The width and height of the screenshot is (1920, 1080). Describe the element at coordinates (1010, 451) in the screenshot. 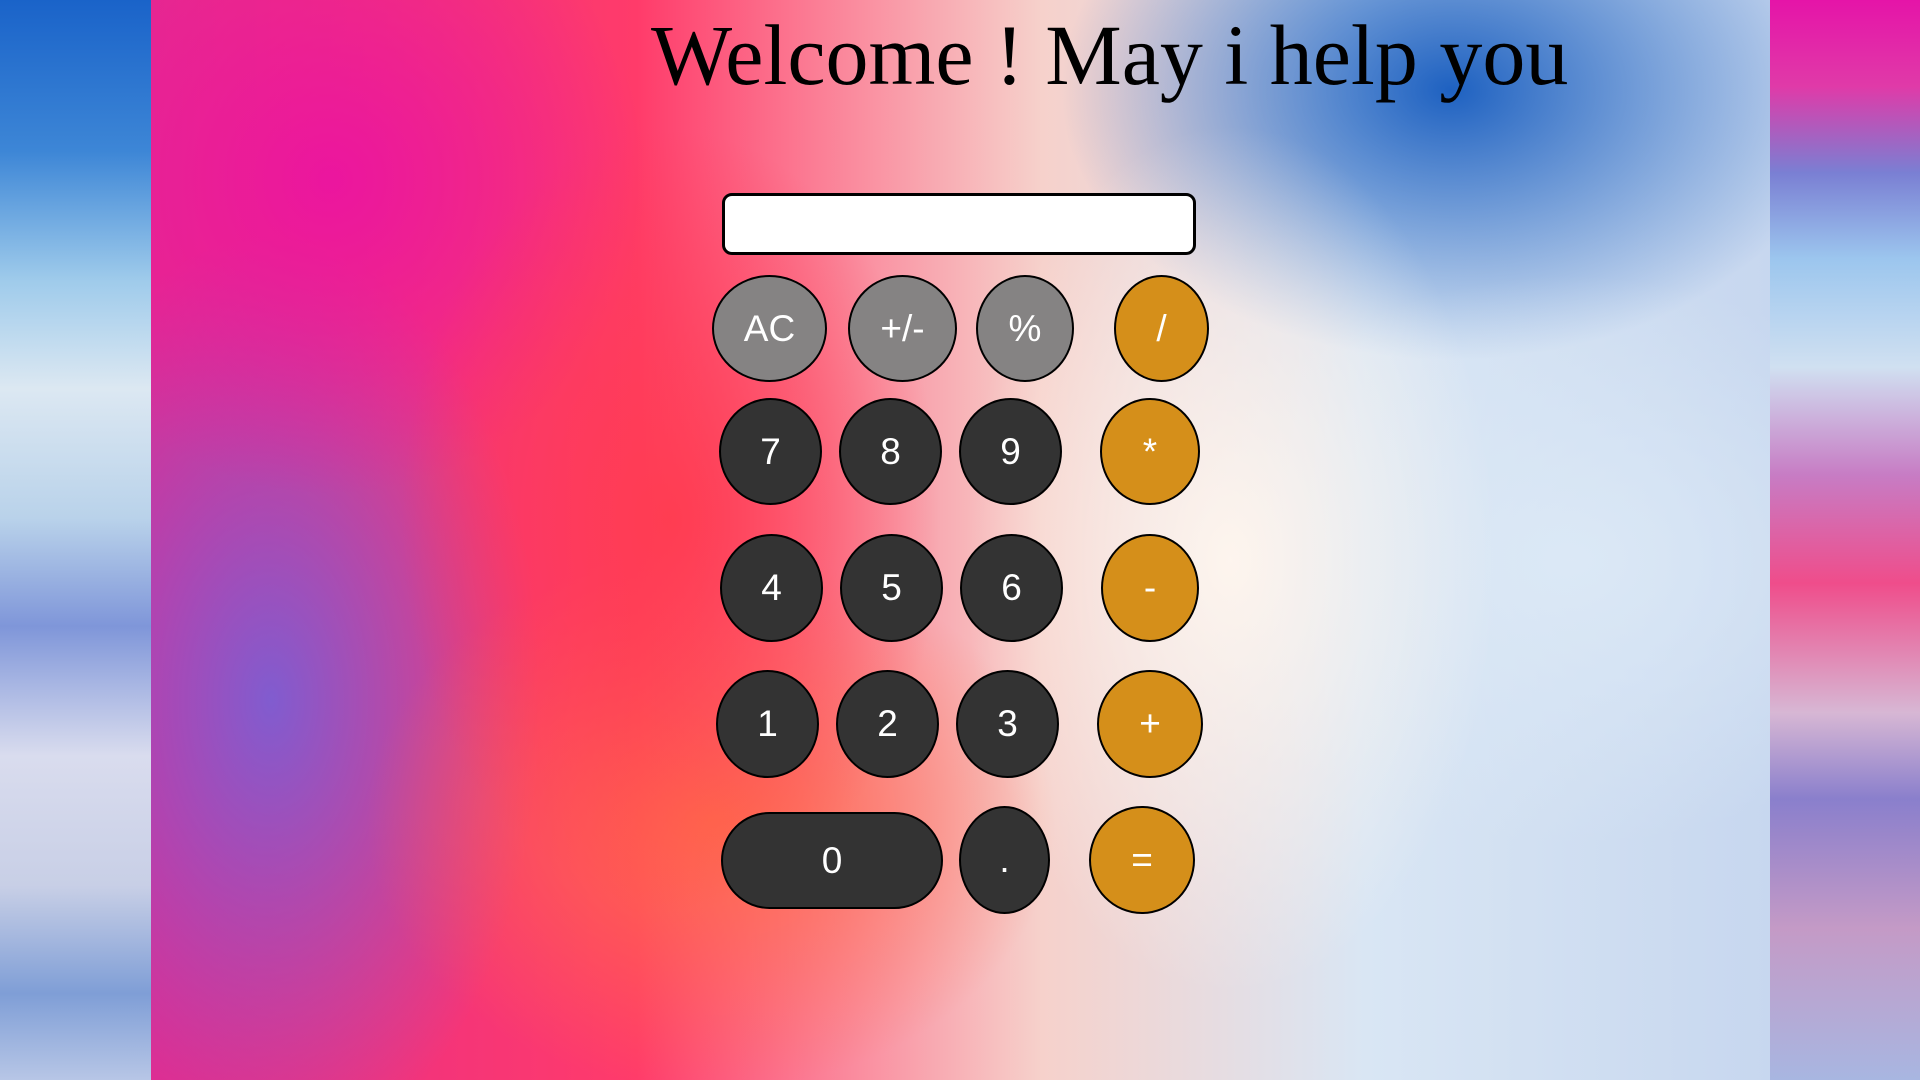

I see `digit-9-button: 9` at that location.